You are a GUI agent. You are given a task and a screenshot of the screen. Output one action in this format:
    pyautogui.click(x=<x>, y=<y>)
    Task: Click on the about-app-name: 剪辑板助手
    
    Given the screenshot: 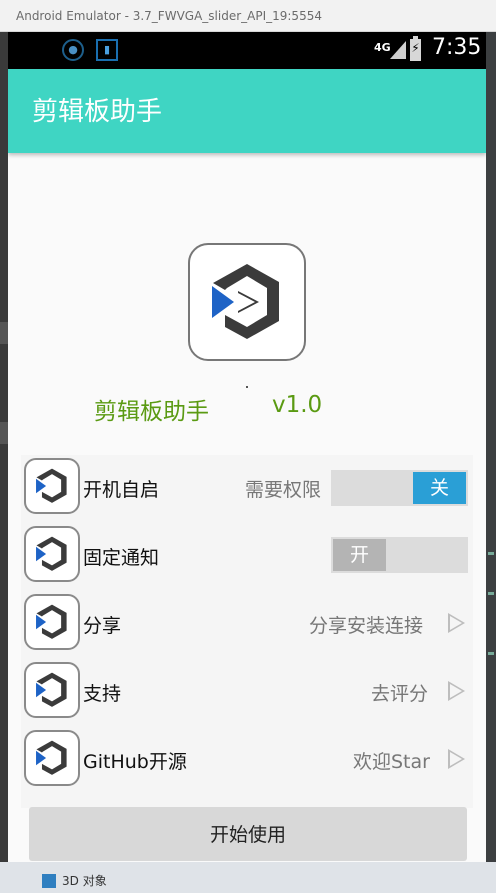 What is the action you would take?
    pyautogui.click(x=151, y=412)
    